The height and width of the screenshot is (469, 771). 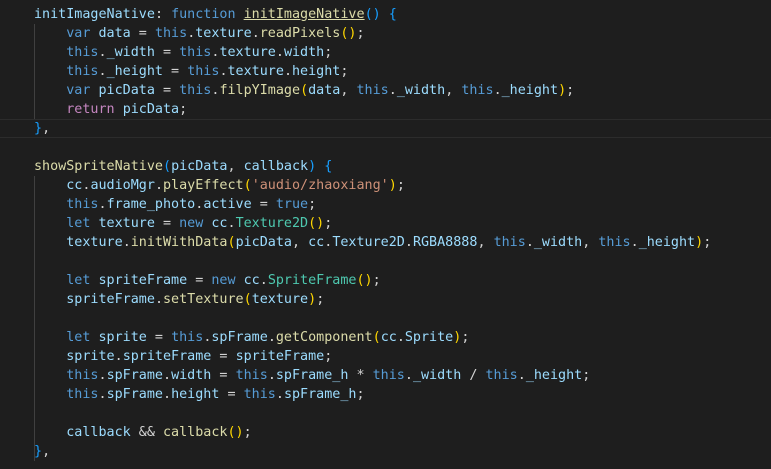 What do you see at coordinates (385, 71) in the screenshot?
I see `code-line: this._height = this.texture.height;` at bounding box center [385, 71].